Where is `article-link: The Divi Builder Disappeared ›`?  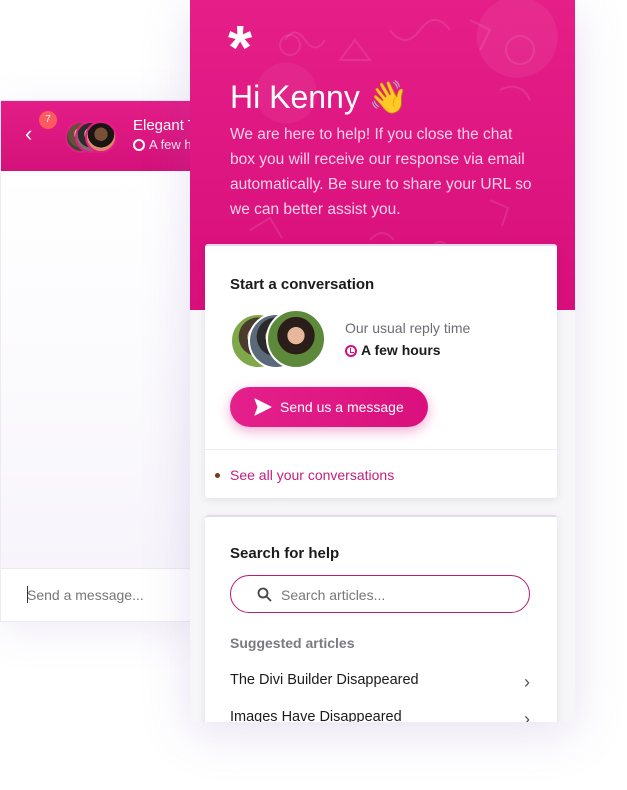 article-link: The Divi Builder Disappeared › is located at coordinates (380, 684).